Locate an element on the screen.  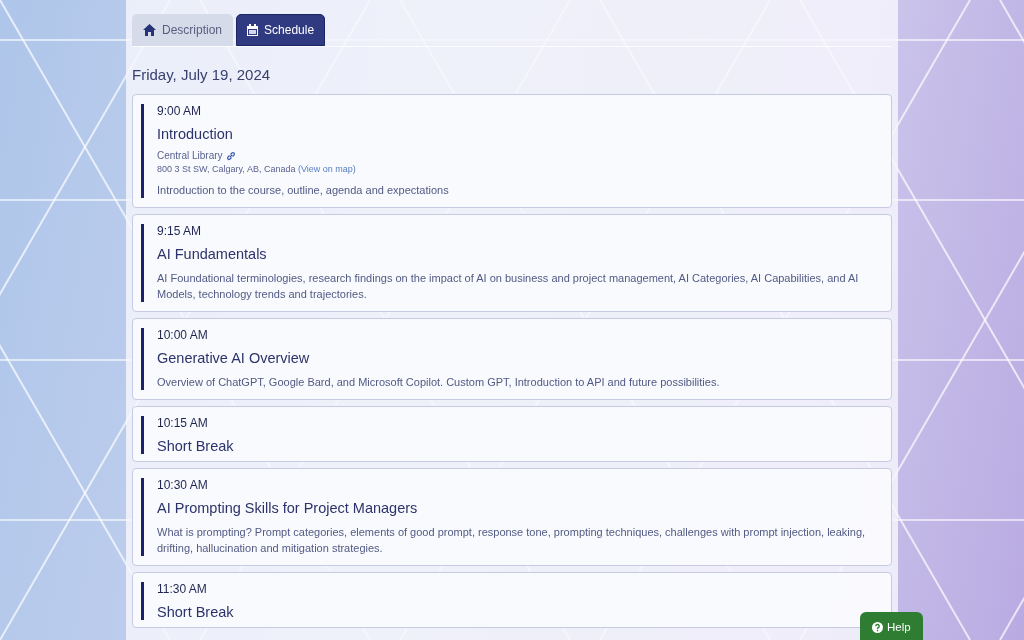
session-time: 10:30 AM is located at coordinates (183, 485).